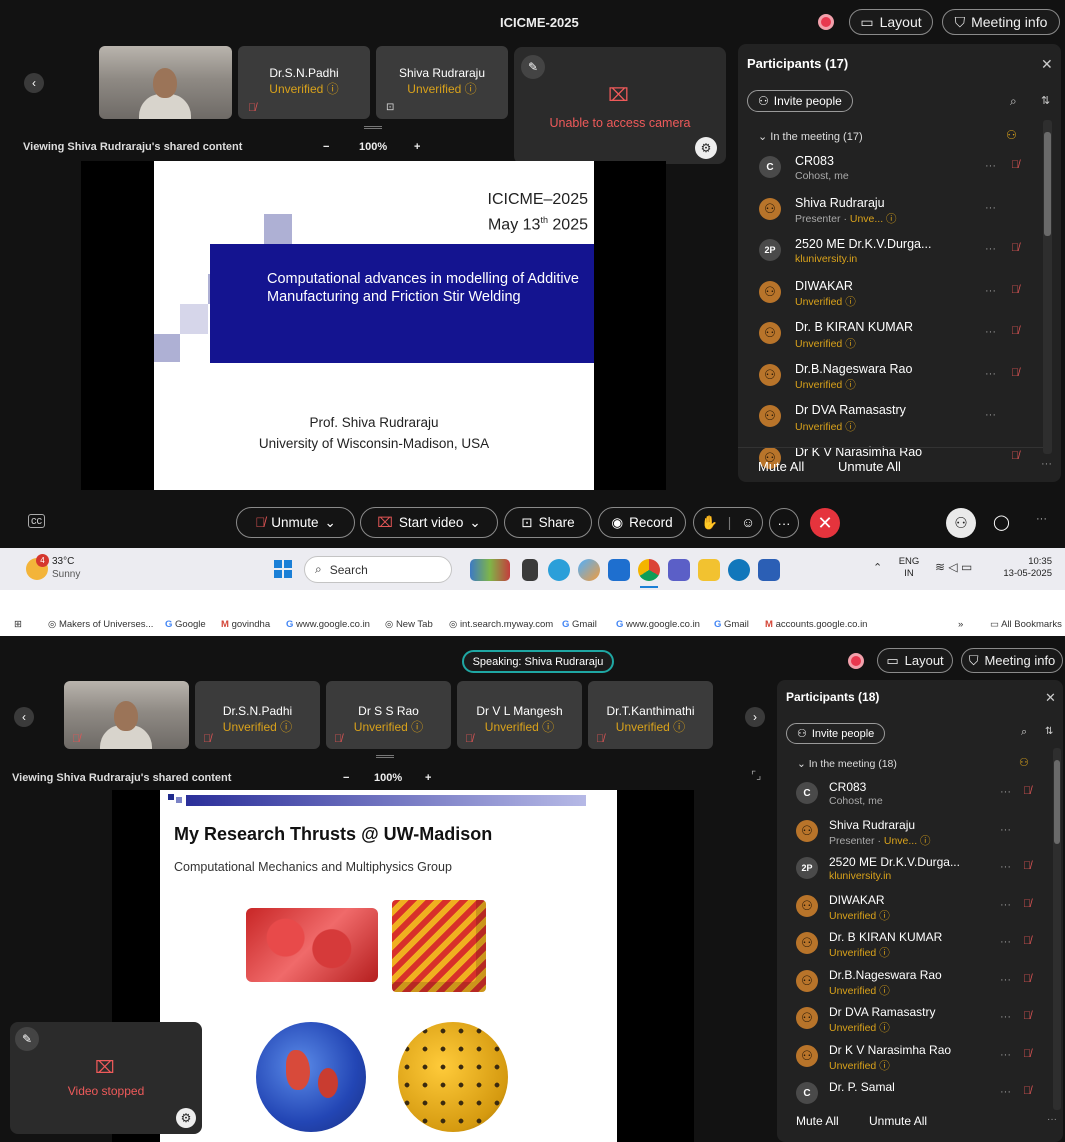 The image size is (1065, 1142). I want to click on start-video-button: ⌧ Start video ⌄, so click(429, 522).